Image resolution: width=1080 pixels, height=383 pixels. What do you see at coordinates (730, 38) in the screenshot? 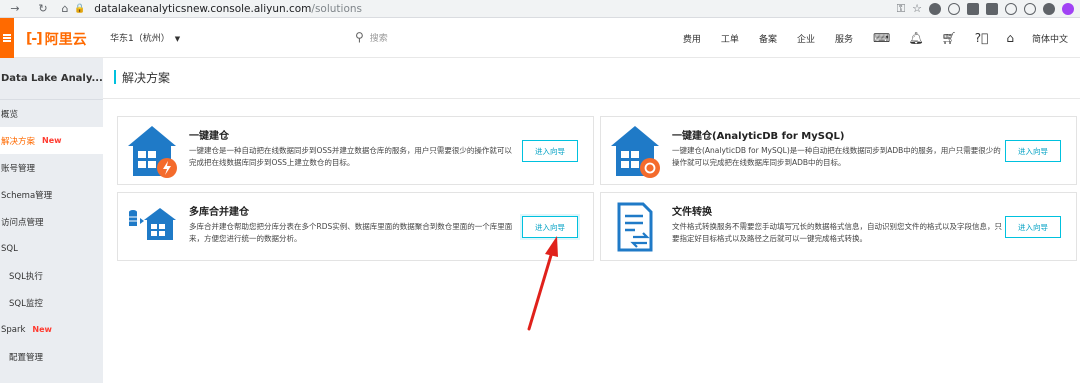
I see `link-ticket: 工单` at bounding box center [730, 38].